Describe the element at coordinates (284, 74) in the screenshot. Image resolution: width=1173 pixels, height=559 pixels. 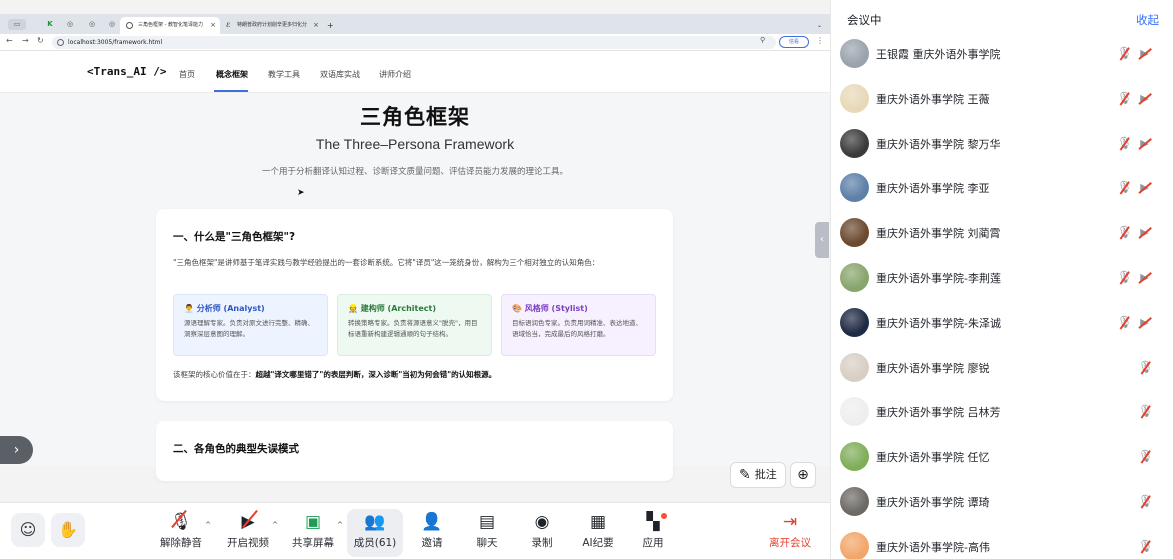
I see `nav-tools: 教学工具` at that location.